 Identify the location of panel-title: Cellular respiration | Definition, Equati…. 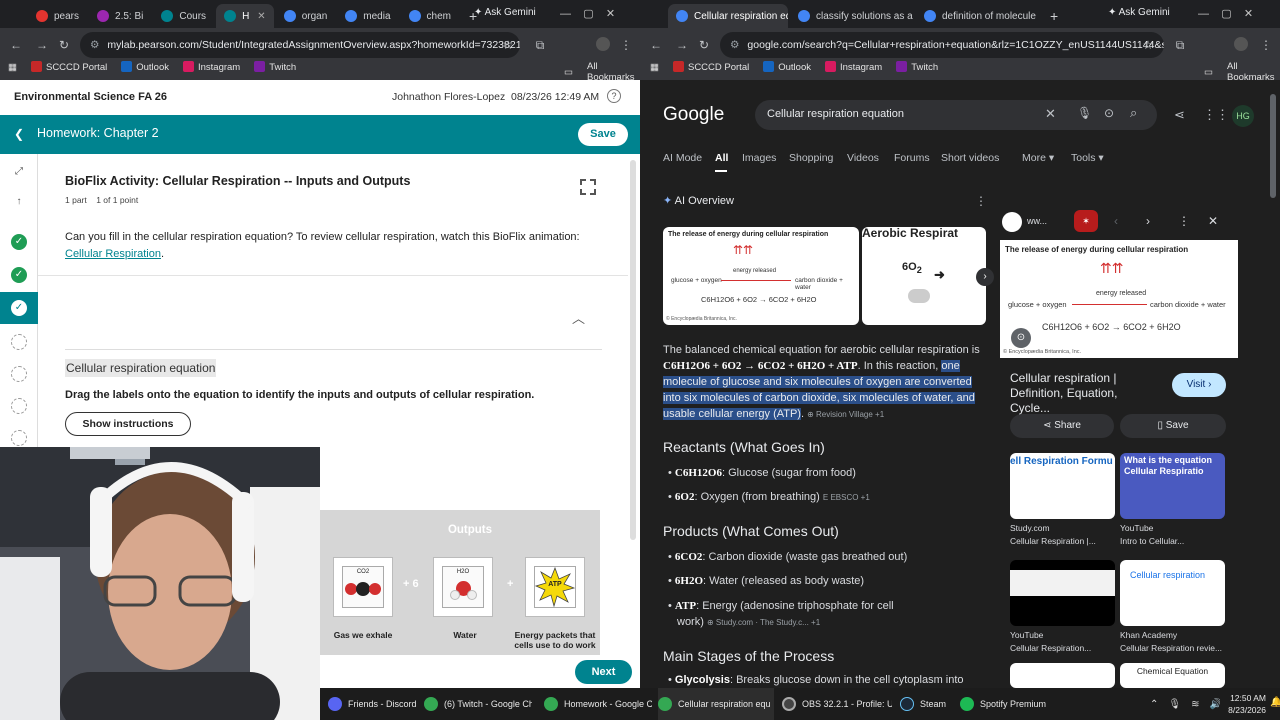
(1085, 393).